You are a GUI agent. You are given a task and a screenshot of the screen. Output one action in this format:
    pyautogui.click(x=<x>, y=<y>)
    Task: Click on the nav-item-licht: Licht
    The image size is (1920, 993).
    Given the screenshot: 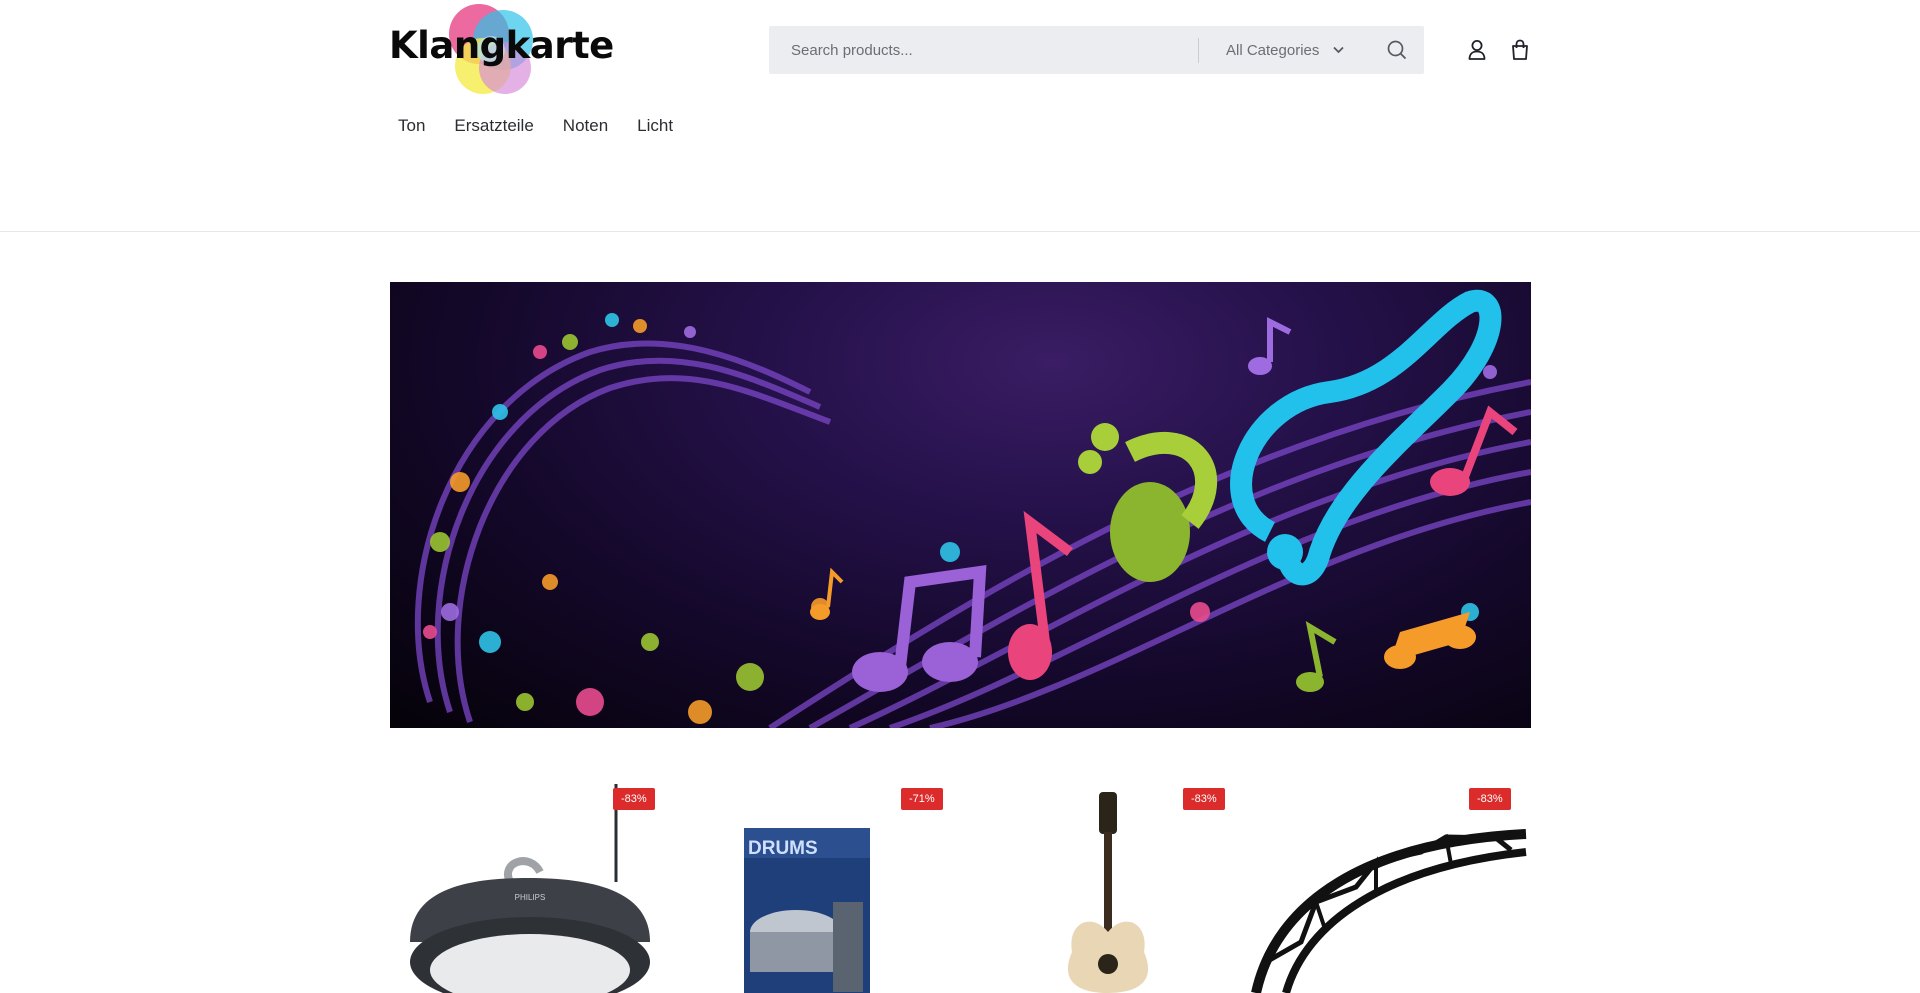 What is the action you would take?
    pyautogui.click(x=655, y=126)
    